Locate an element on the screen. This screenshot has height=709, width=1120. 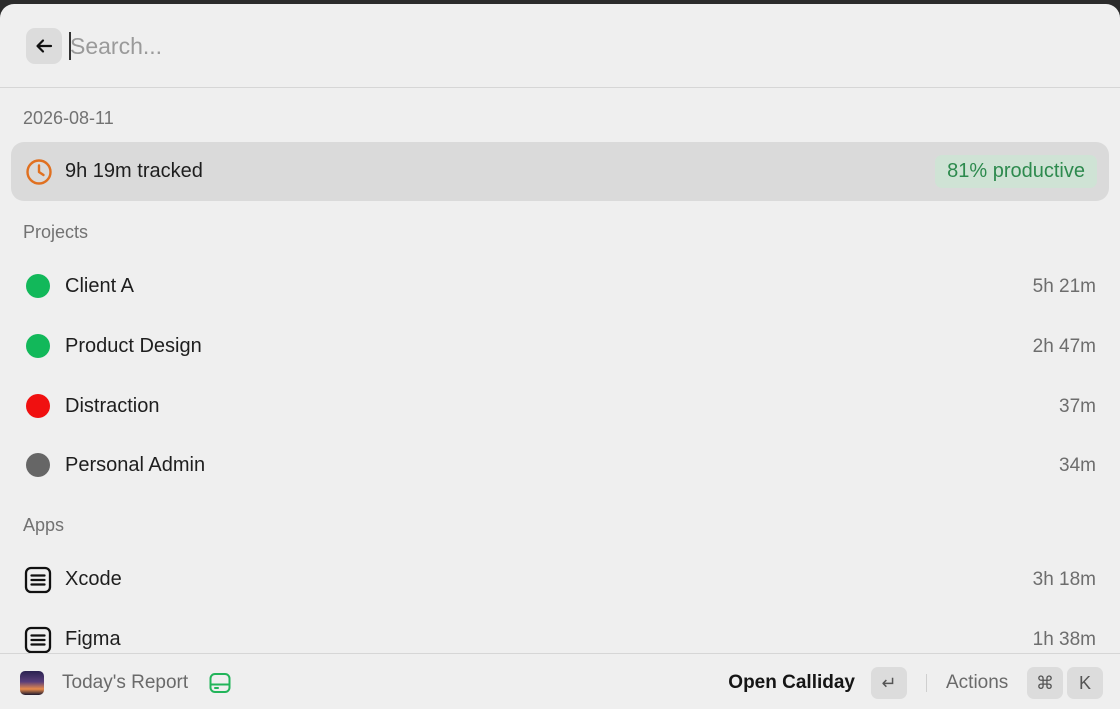
project-row: Personal Admin 34m is located at coordinates (560, 465).